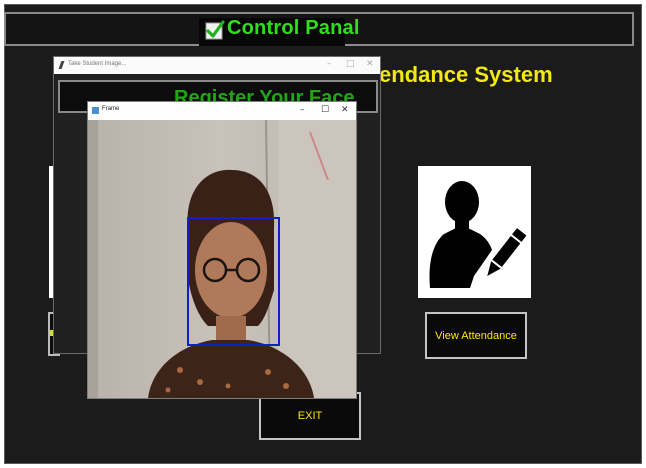 Image resolution: width=646 pixels, height=468 pixels. What do you see at coordinates (478, 234) in the screenshot?
I see `user-edit-icon` at bounding box center [478, 234].